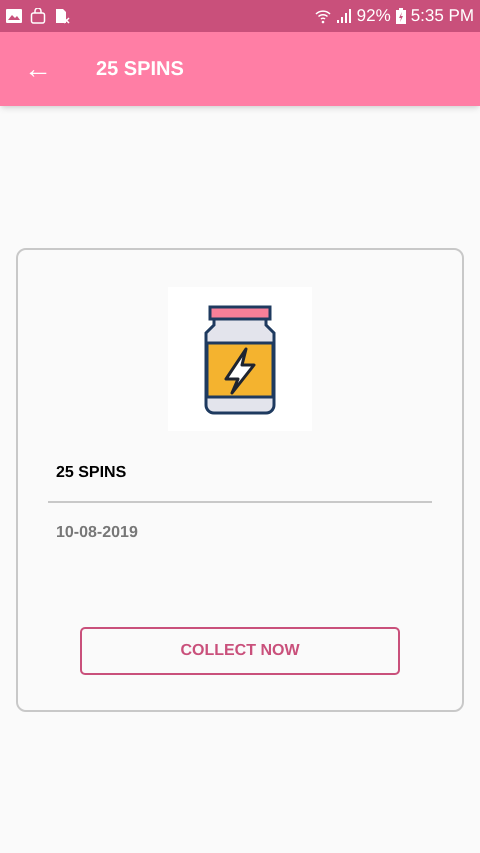 The image size is (480, 853). Describe the element at coordinates (14, 16) in the screenshot. I see `image-icon` at that location.